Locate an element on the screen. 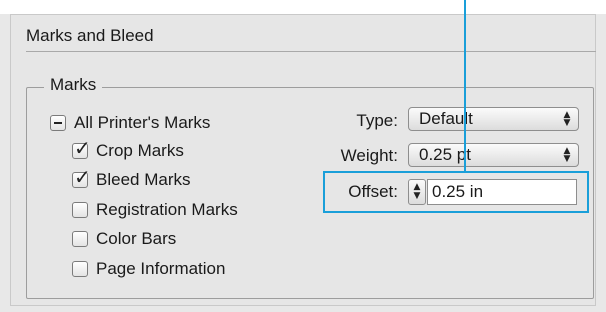 The image size is (606, 312). color-bars-label: Color Bars is located at coordinates (136, 238).